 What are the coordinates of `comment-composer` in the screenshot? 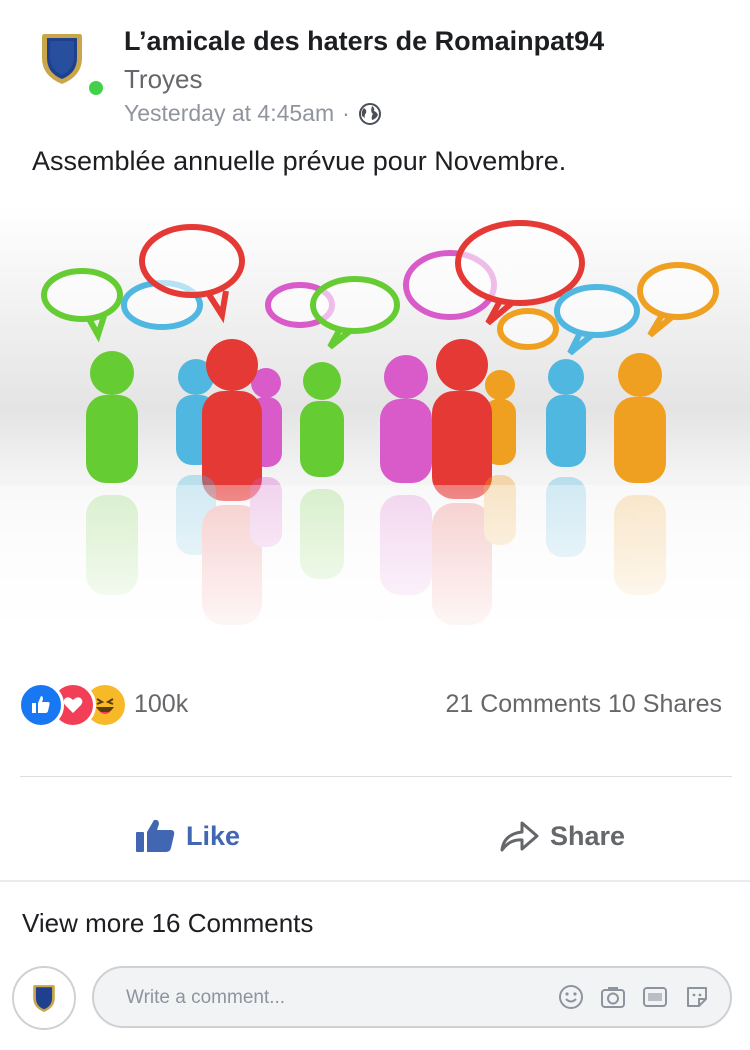 It's located at (375, 1000).